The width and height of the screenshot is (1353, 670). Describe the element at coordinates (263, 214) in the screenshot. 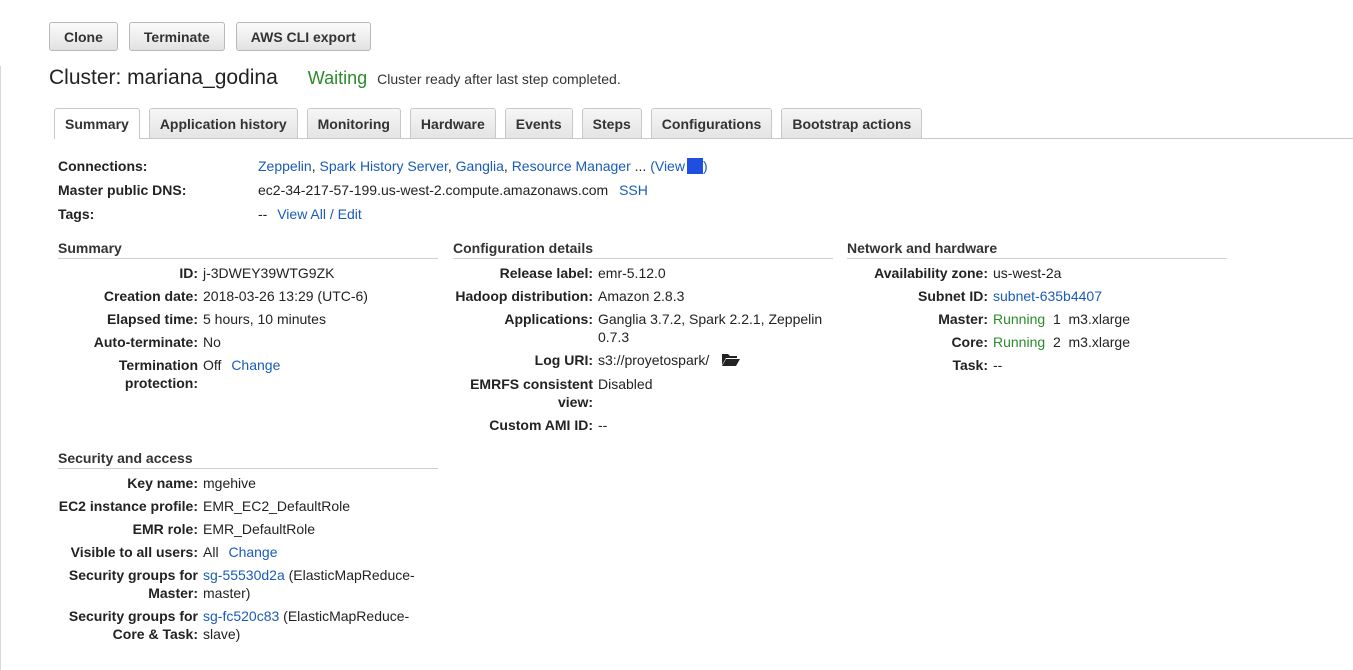

I see `tags-value: --` at that location.